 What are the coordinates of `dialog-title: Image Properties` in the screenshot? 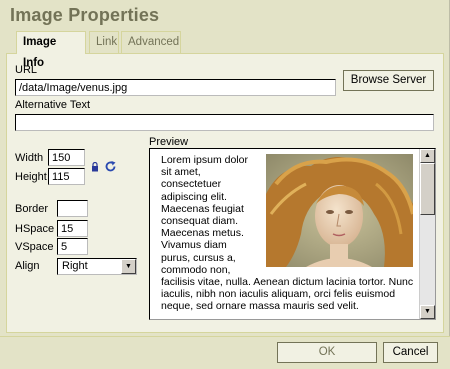 It's located at (85, 15).